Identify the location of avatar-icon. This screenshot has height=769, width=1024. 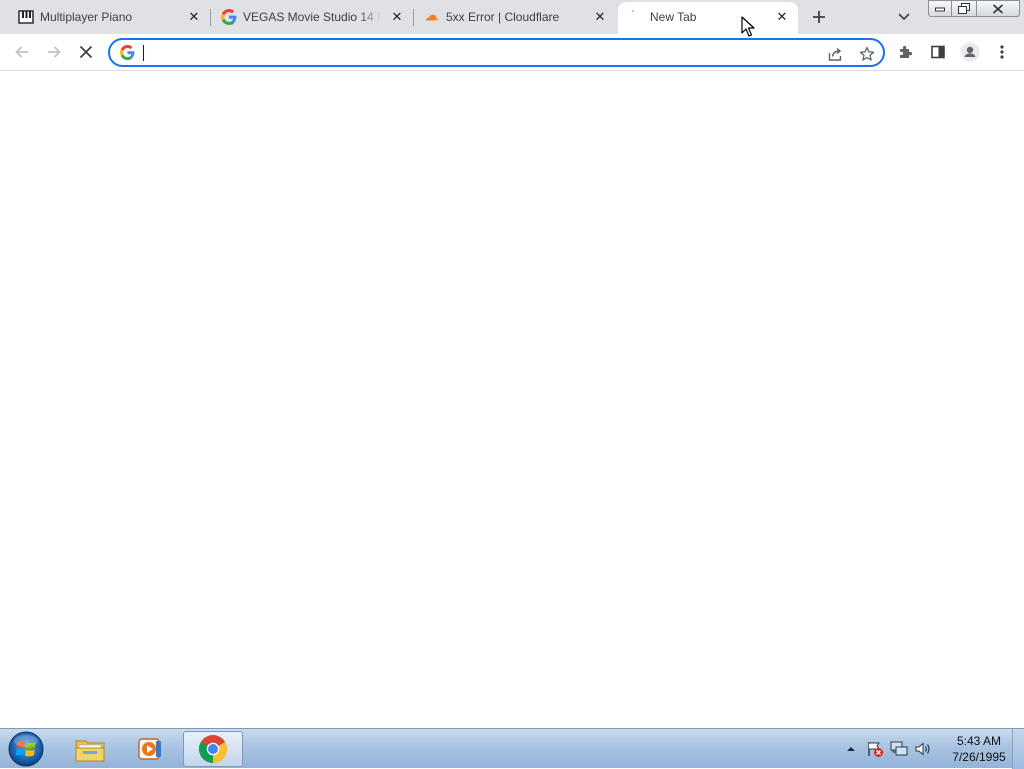
(970, 52).